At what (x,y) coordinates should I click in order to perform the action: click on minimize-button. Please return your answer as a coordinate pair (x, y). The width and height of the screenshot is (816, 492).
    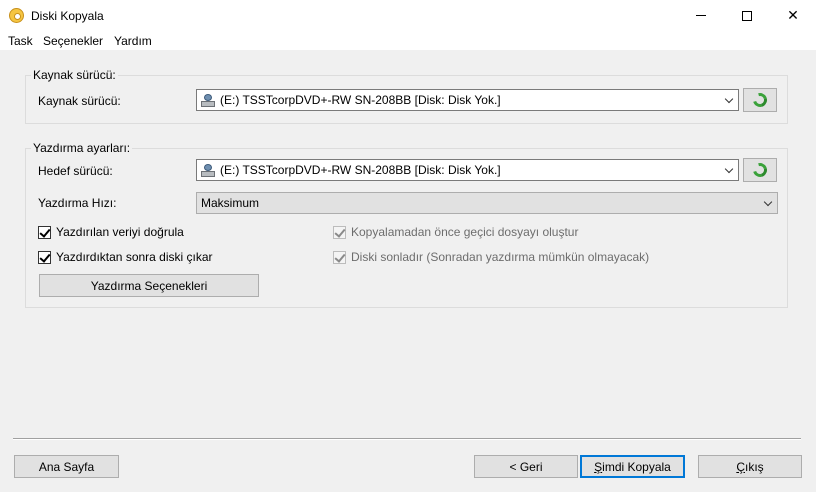
    Looking at the image, I should click on (701, 15).